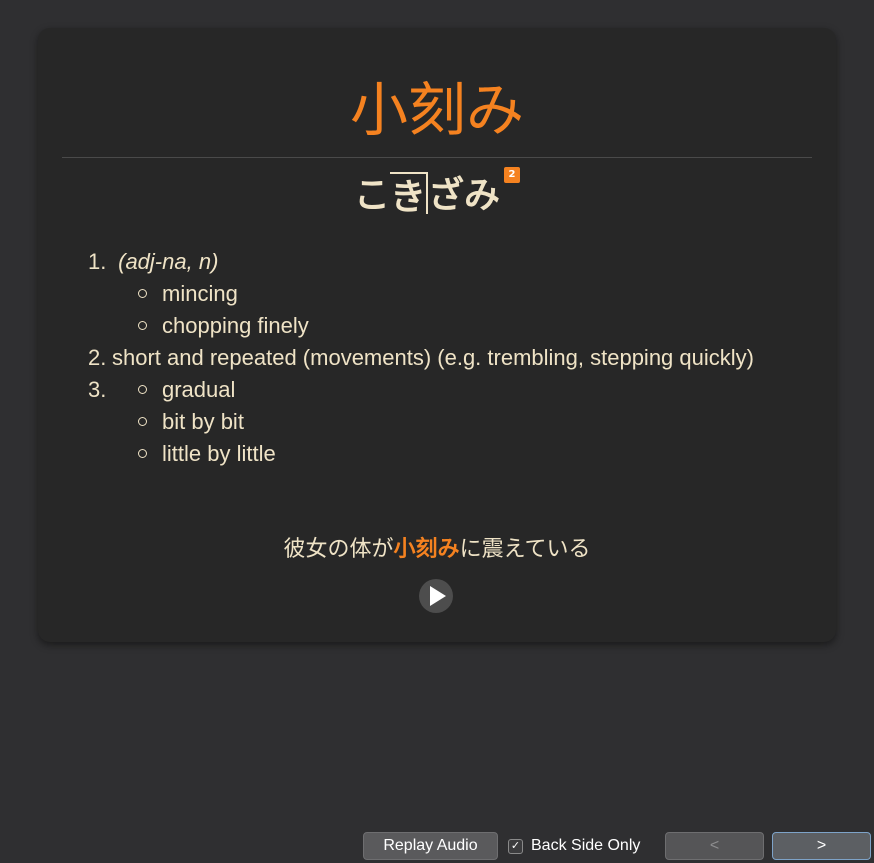  I want to click on play-icon, so click(438, 596).